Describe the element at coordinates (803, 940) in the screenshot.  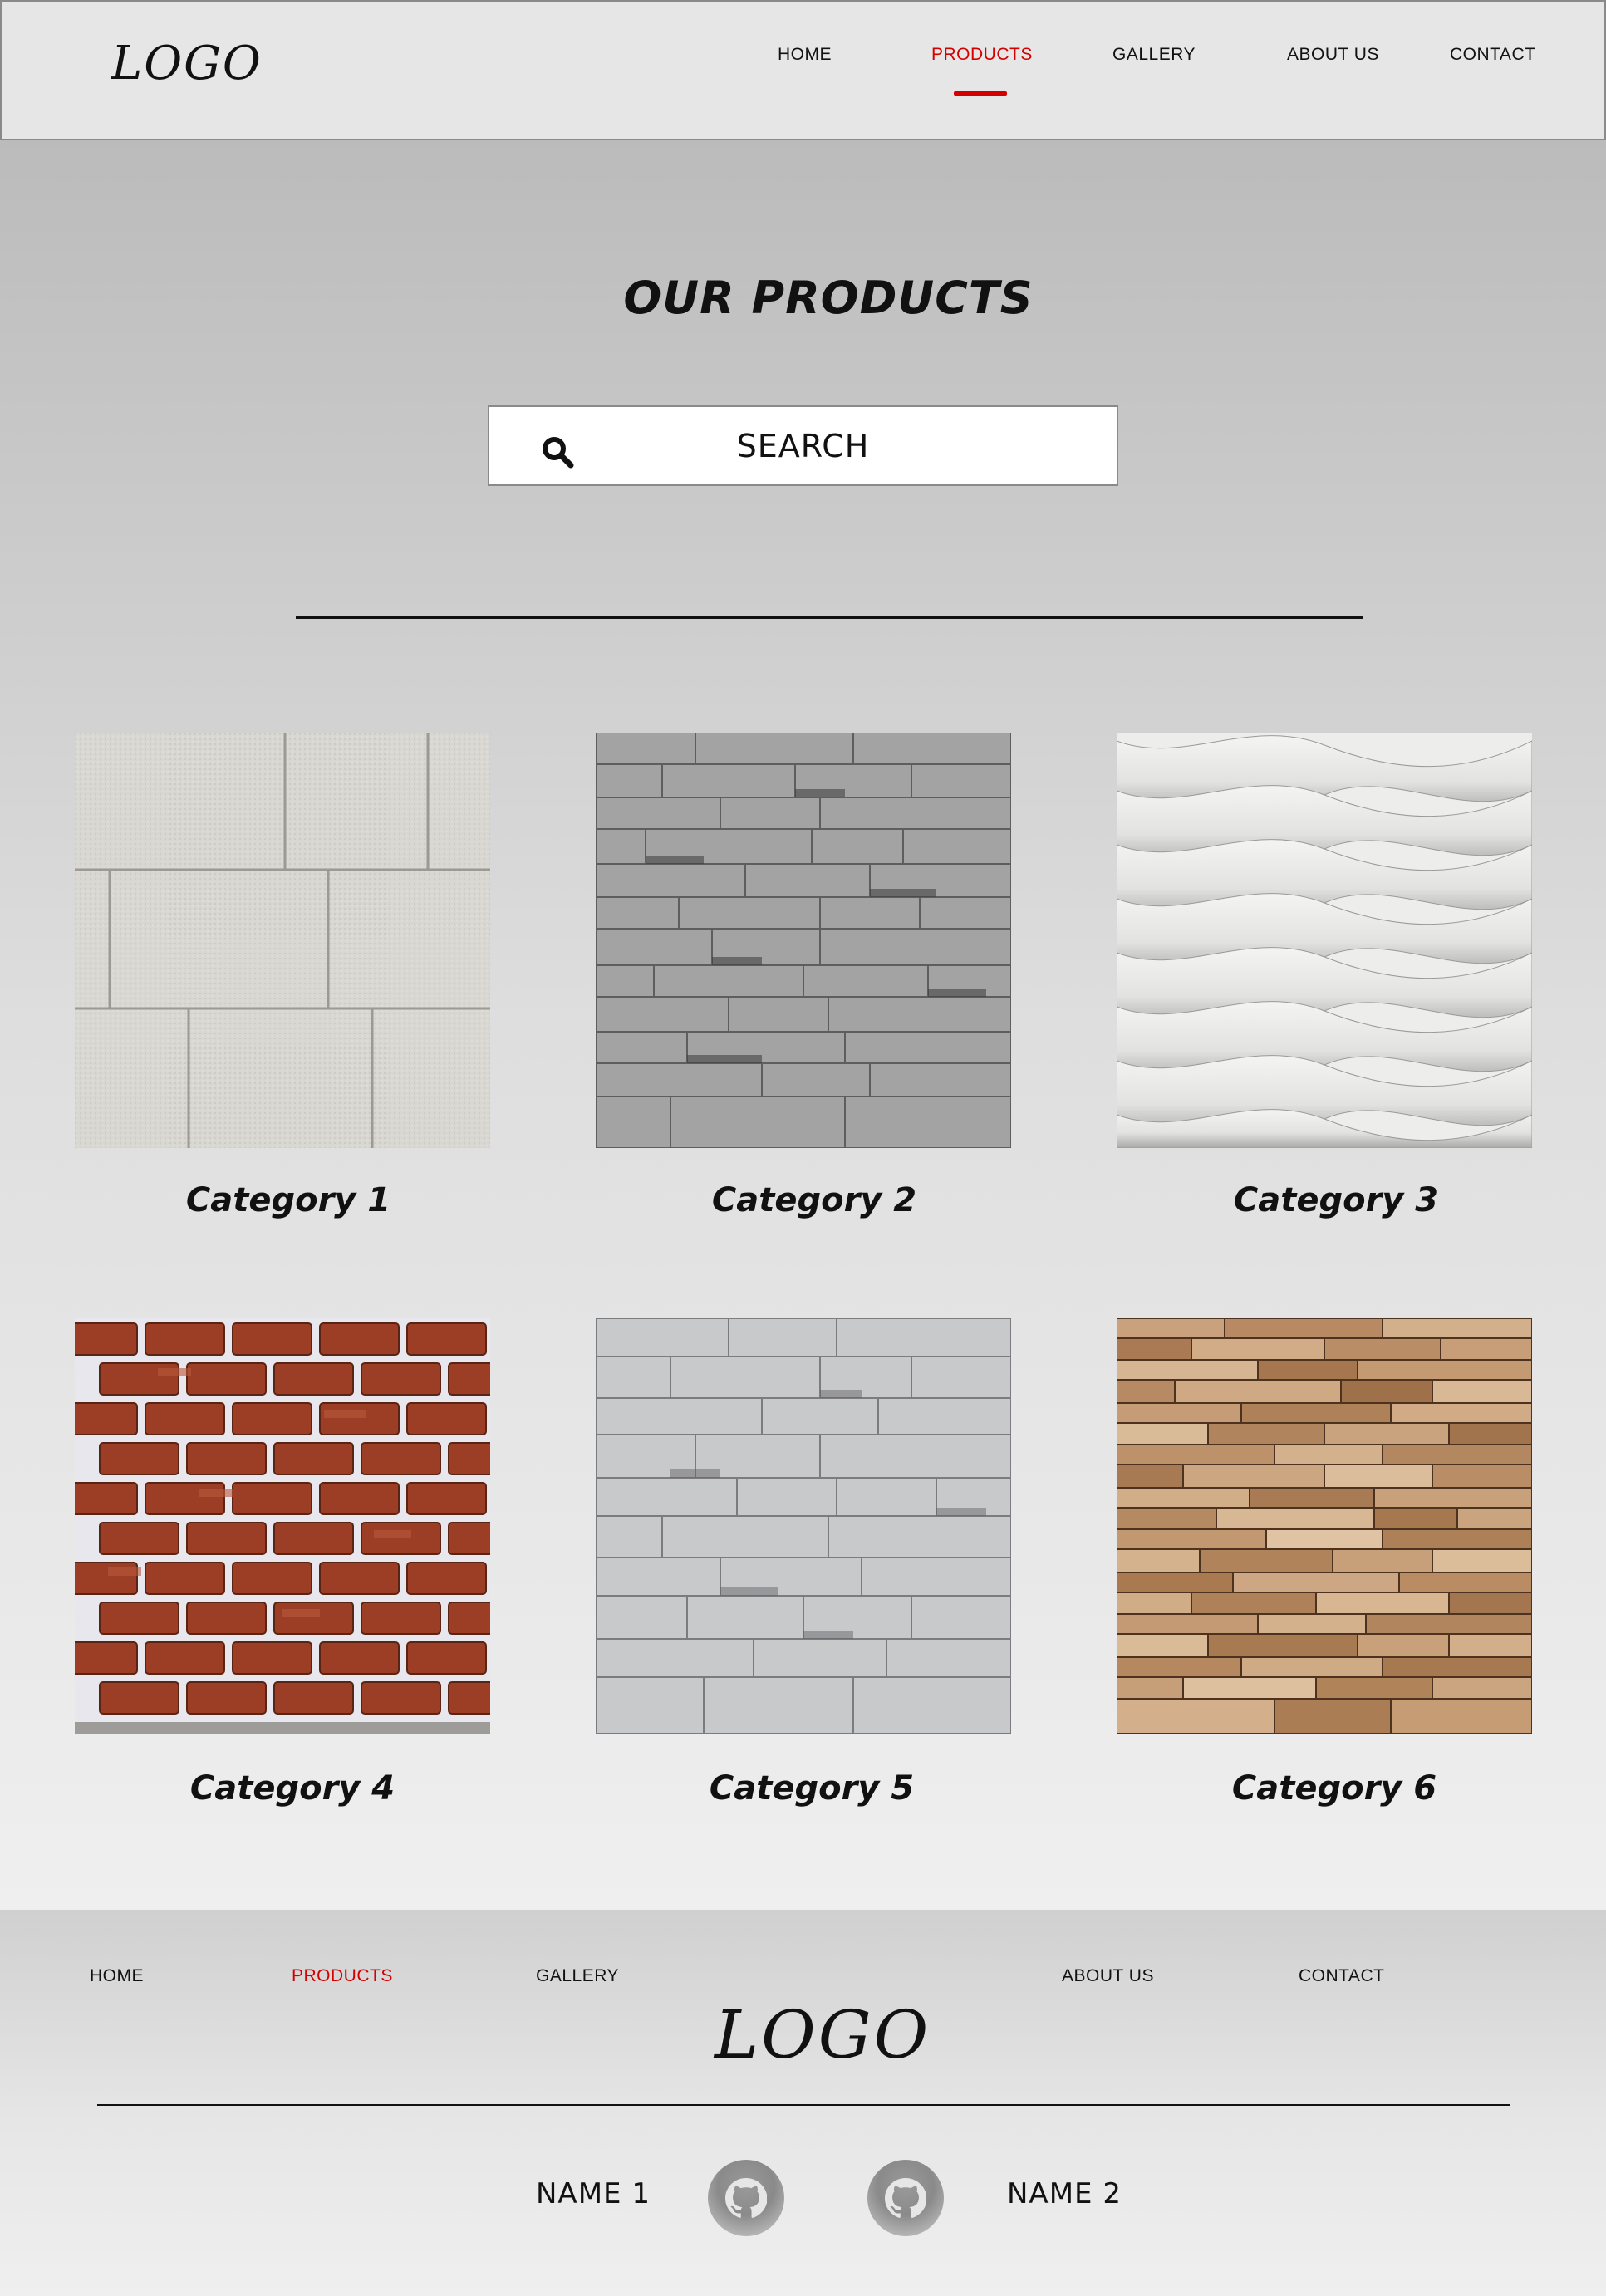
I see `category-2-image` at that location.